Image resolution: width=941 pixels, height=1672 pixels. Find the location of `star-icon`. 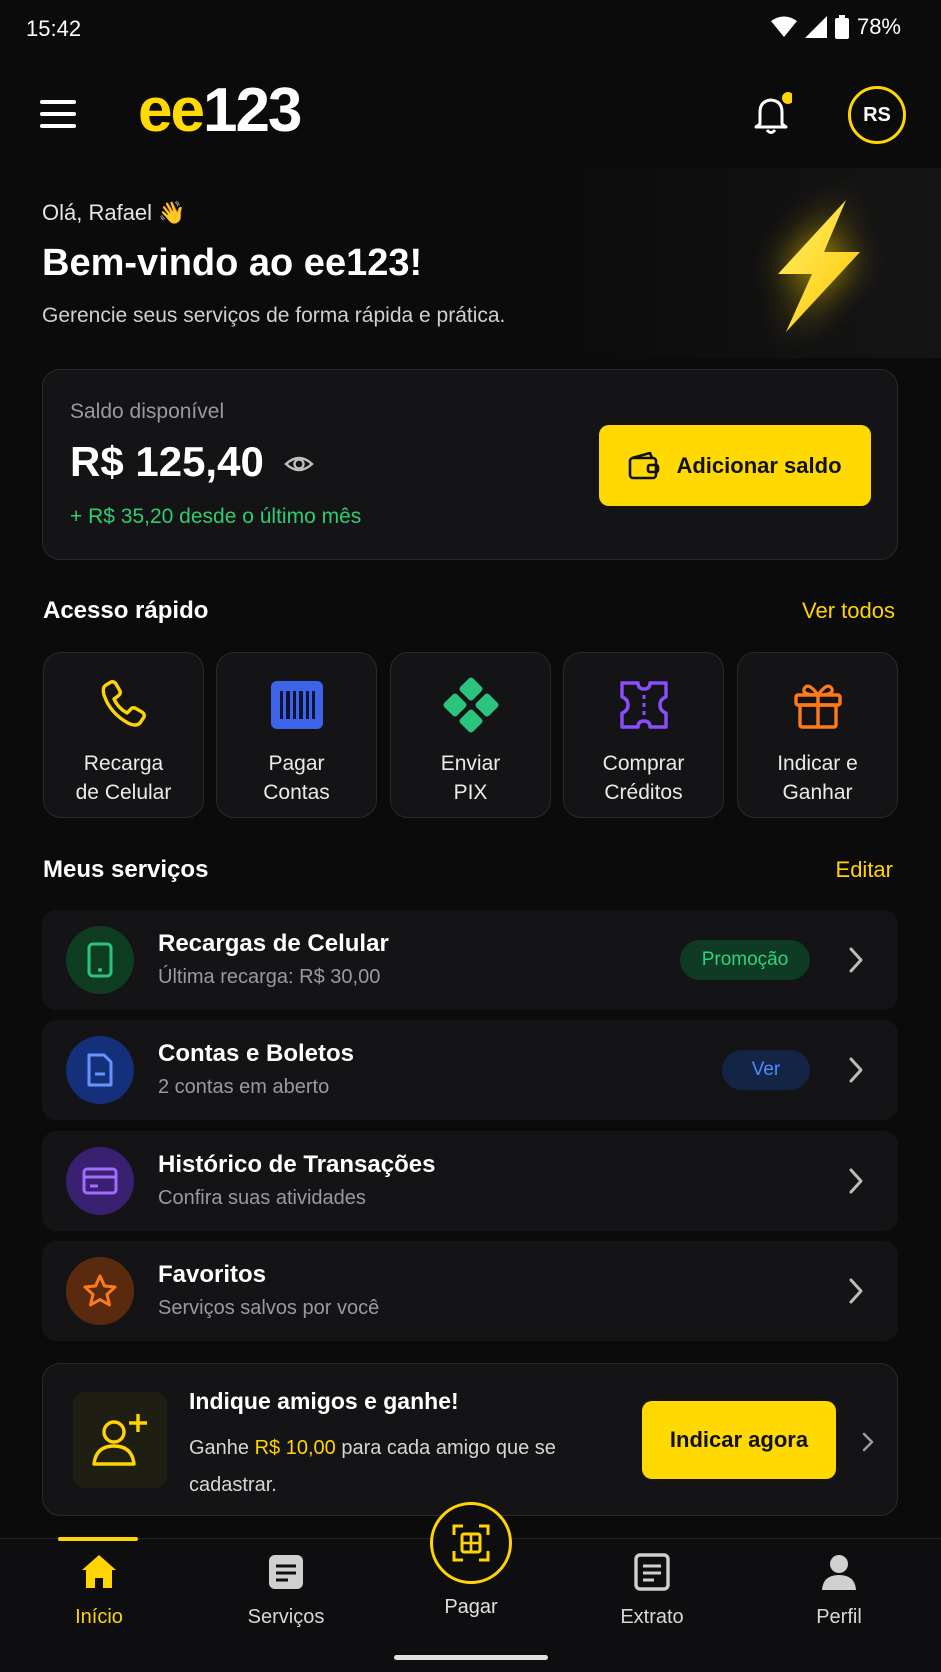

star-icon is located at coordinates (100, 1290).